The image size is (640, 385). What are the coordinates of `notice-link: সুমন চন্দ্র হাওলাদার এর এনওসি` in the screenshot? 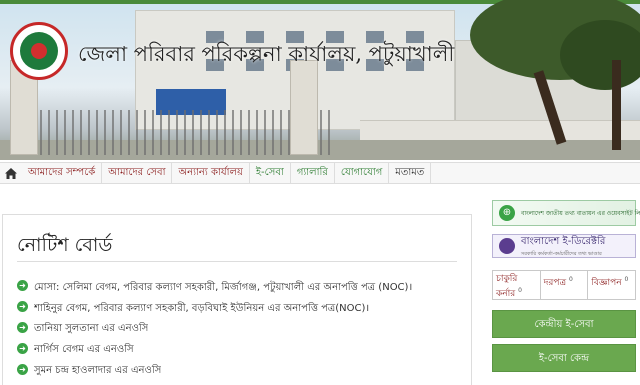 It's located at (97, 371).